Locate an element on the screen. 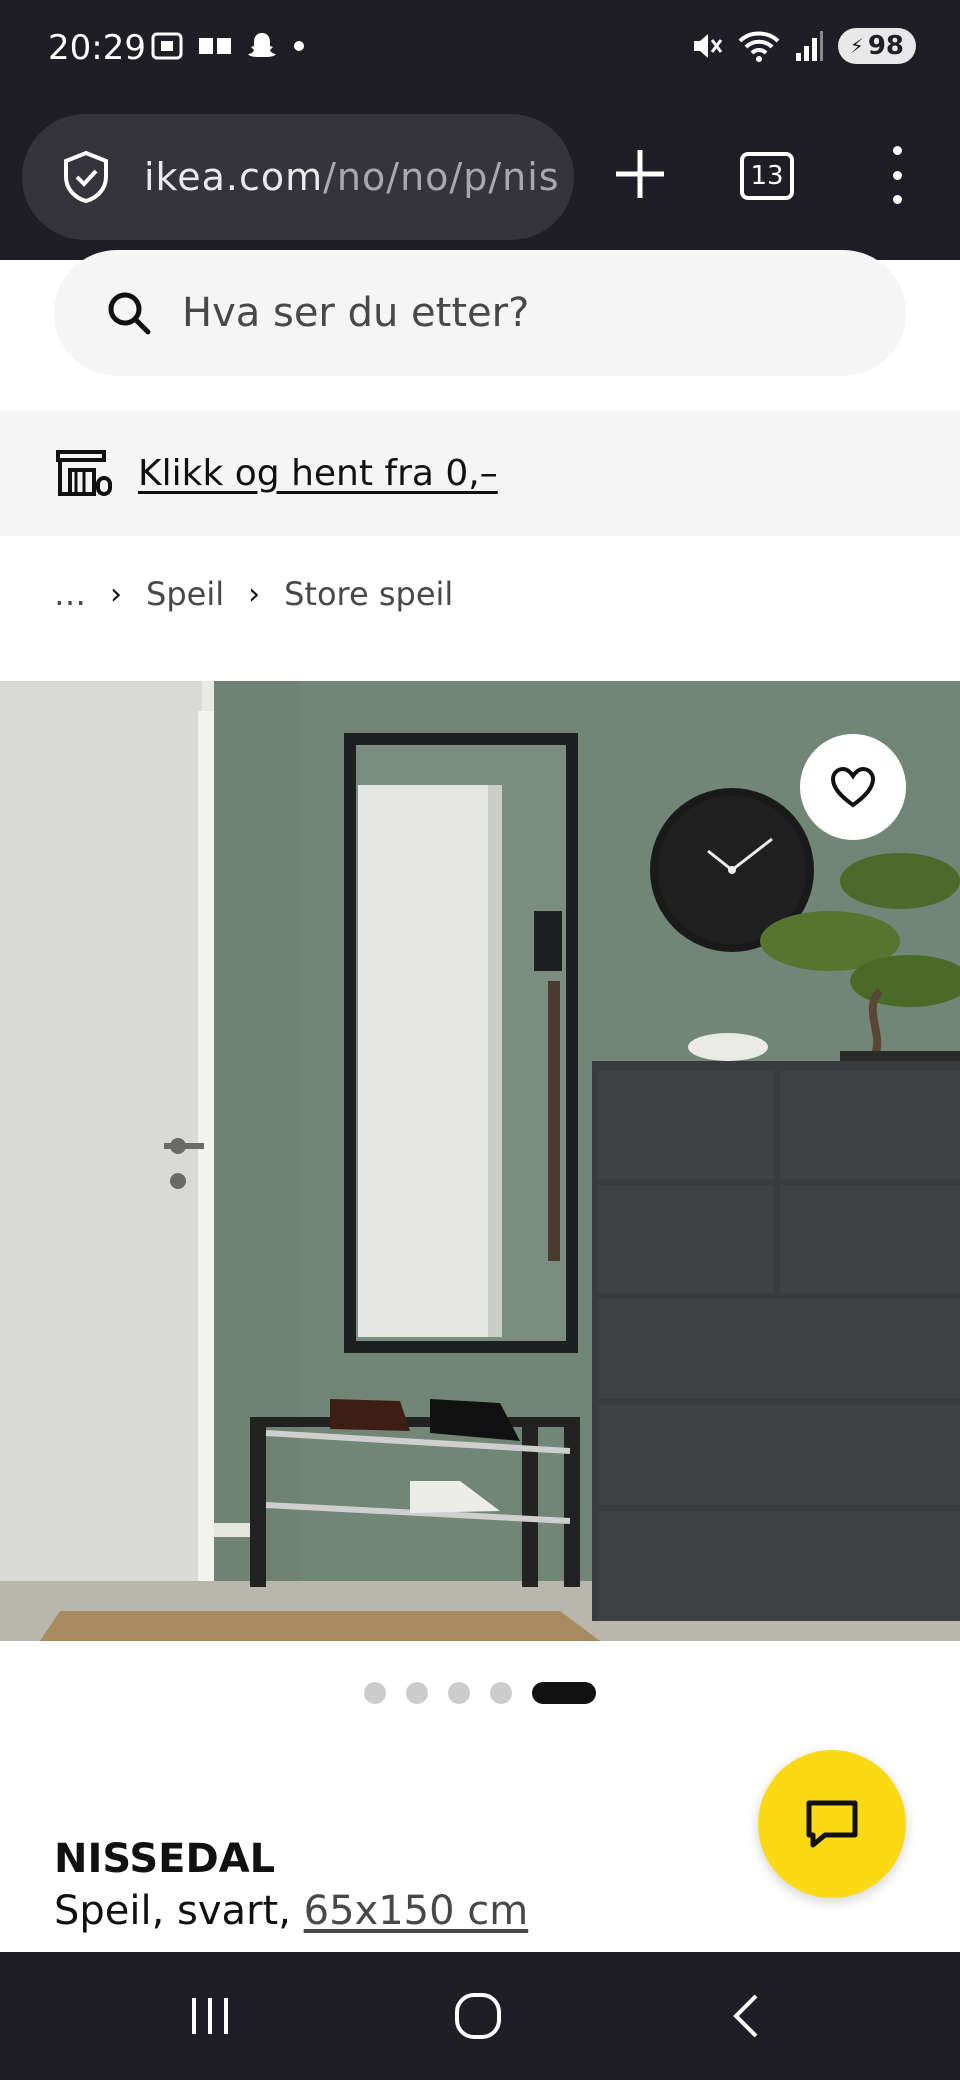 This screenshot has width=960, height=2080. heart-icon is located at coordinates (853, 787).